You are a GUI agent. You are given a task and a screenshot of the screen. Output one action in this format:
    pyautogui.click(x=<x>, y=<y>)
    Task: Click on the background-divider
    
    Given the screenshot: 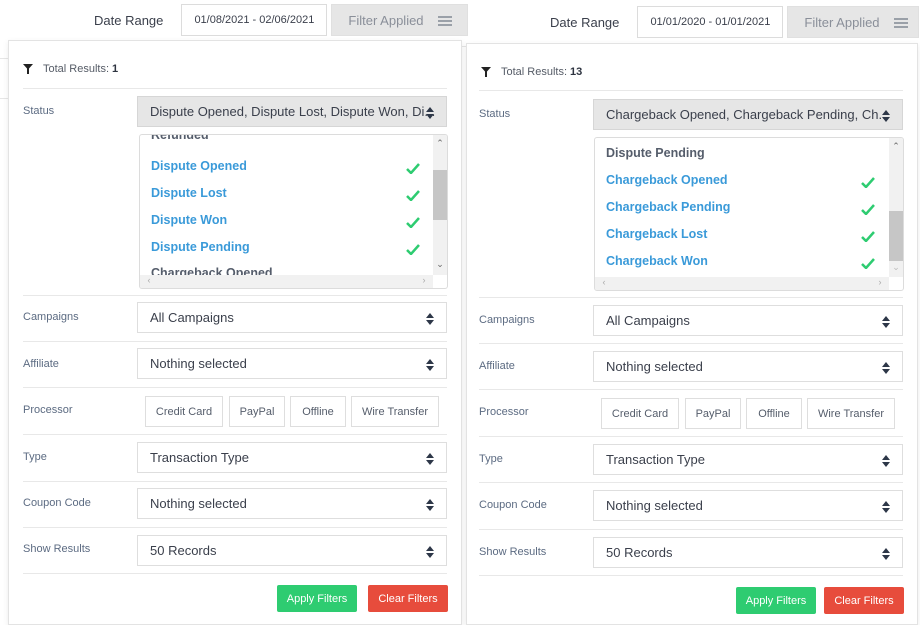 What is the action you would take?
    pyautogui.click(x=4, y=58)
    